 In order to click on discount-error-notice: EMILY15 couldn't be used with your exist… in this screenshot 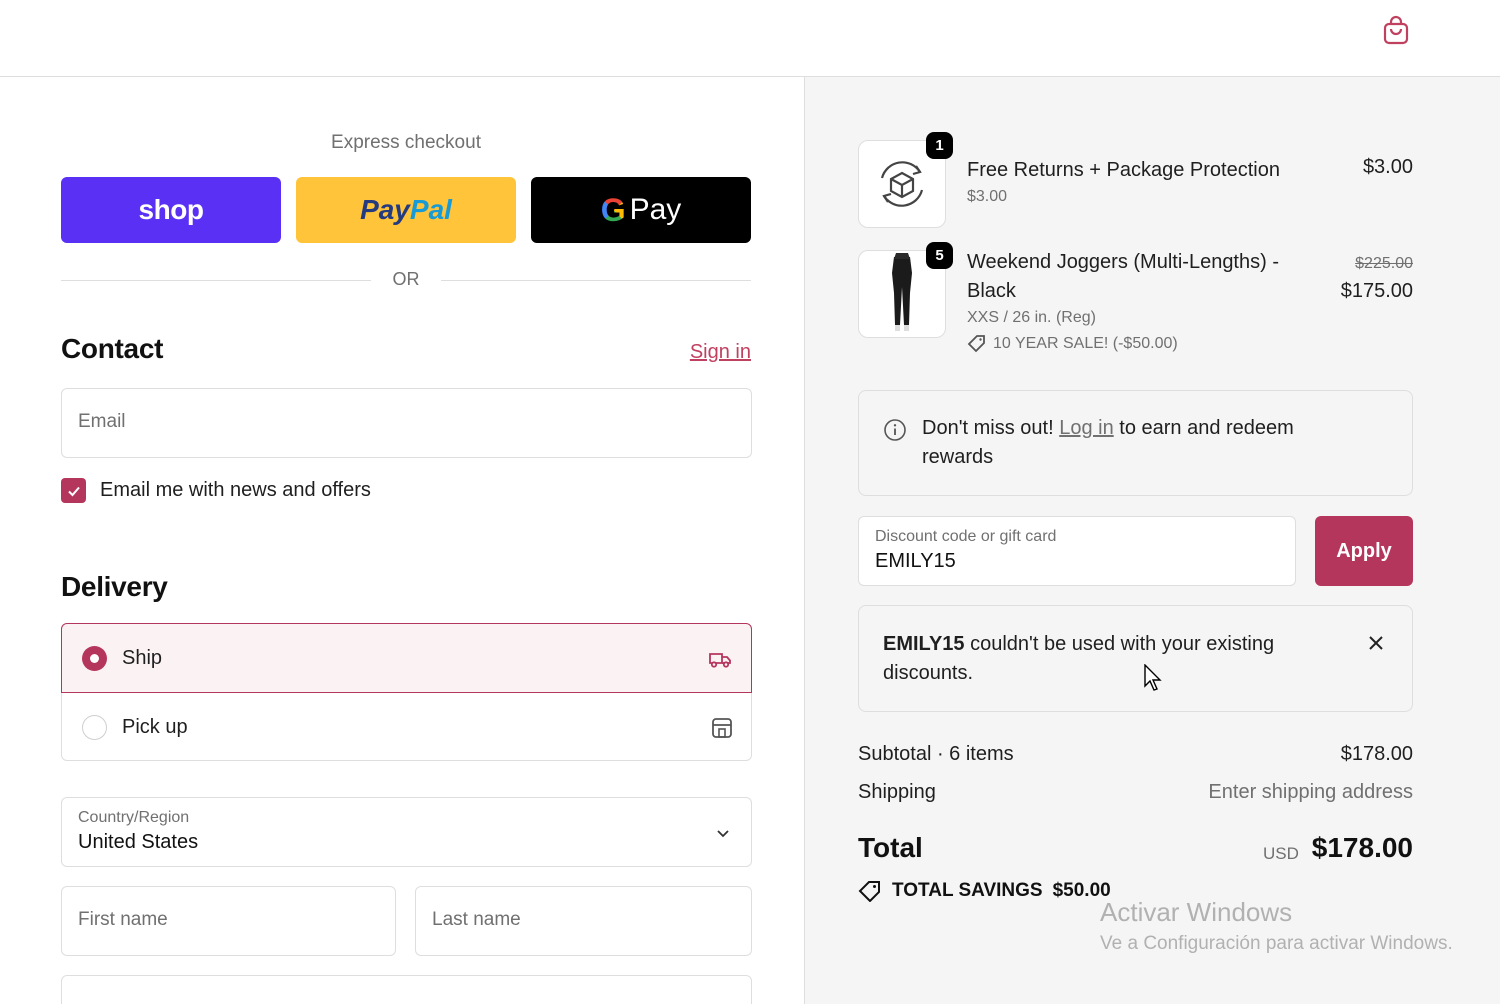, I will do `click(1135, 658)`.